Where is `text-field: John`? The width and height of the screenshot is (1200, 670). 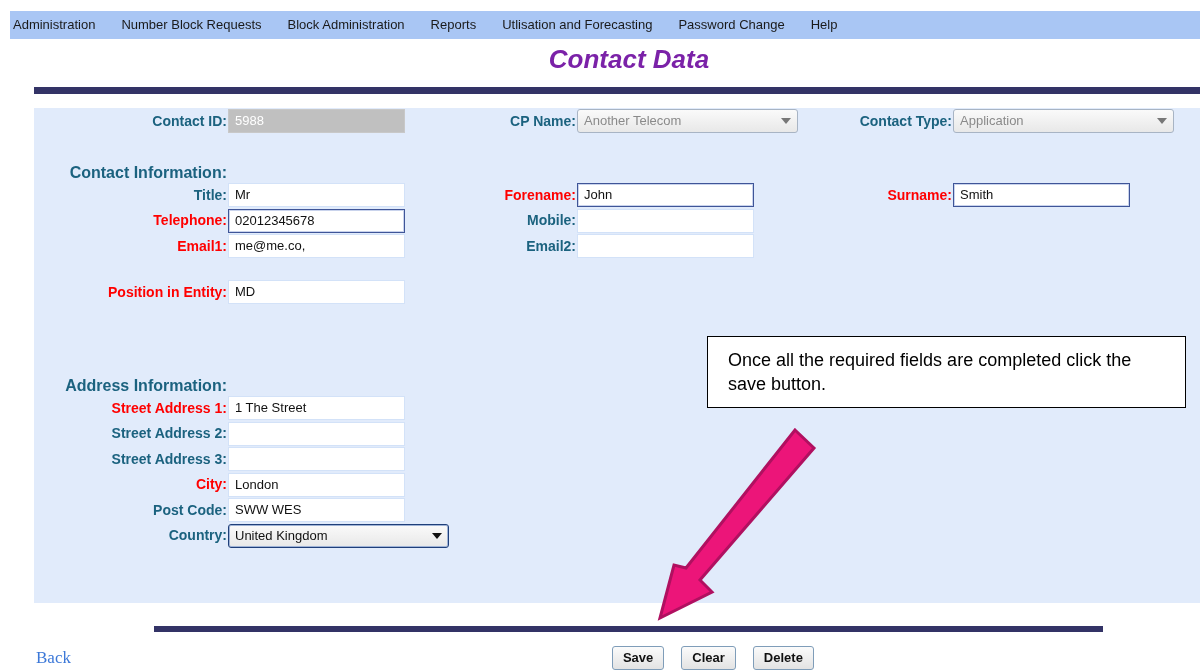 text-field: John is located at coordinates (665, 195).